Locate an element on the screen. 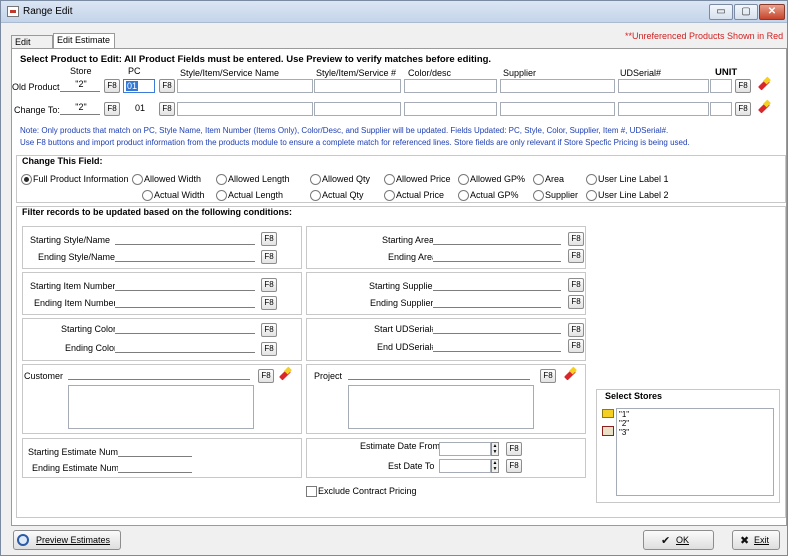  old-pc-f8-button: F8 is located at coordinates (167, 86).